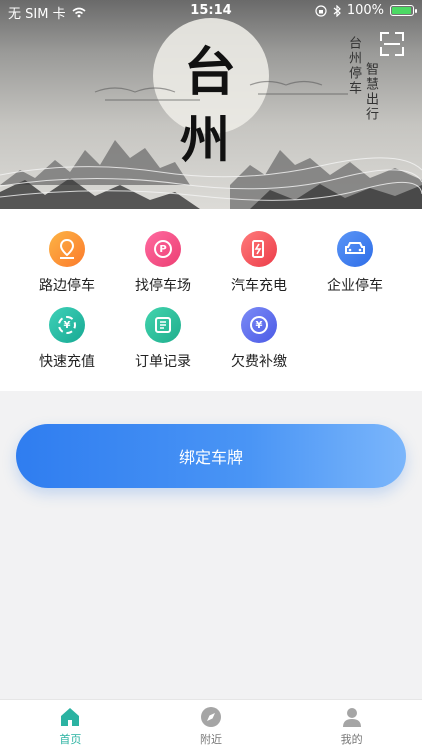 This screenshot has width=422, height=750. Describe the element at coordinates (163, 362) in the screenshot. I see `menu-label: 订单记录` at that location.